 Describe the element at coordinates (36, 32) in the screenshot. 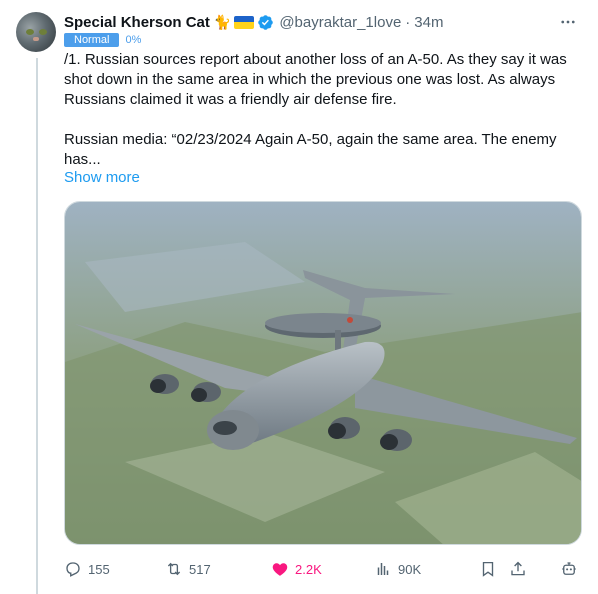

I see `avatar` at that location.